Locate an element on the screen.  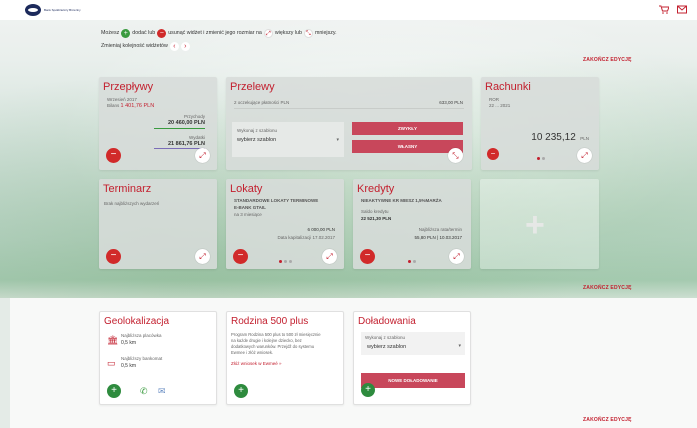
atm-icon: ▭ is located at coordinates (111, 363).